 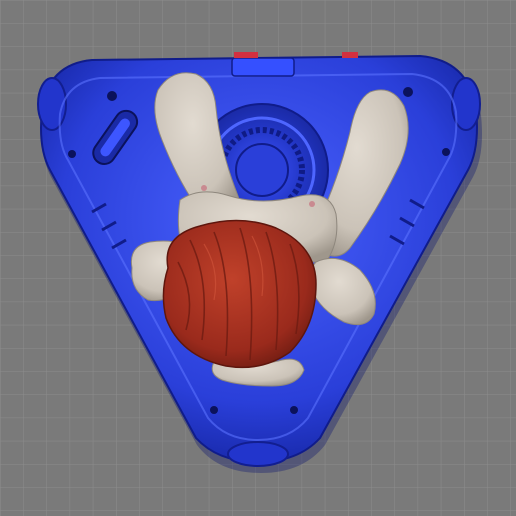 What do you see at coordinates (246, 55) in the screenshot?
I see `base-accent-left` at bounding box center [246, 55].